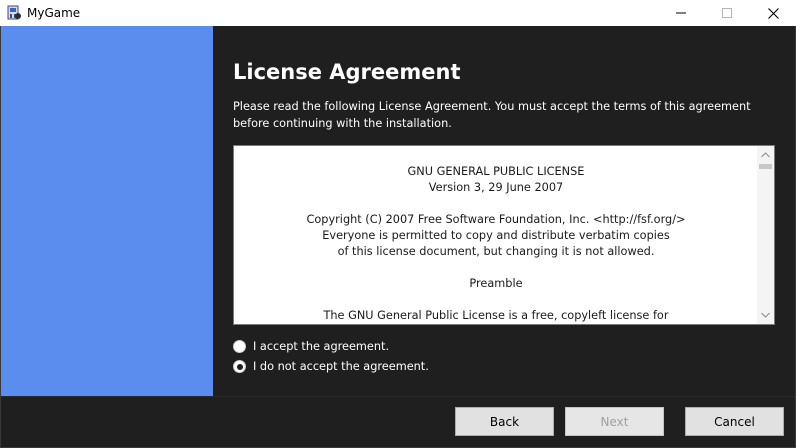  Describe the element at coordinates (14, 13) in the screenshot. I see `installer-disk-icon` at that location.